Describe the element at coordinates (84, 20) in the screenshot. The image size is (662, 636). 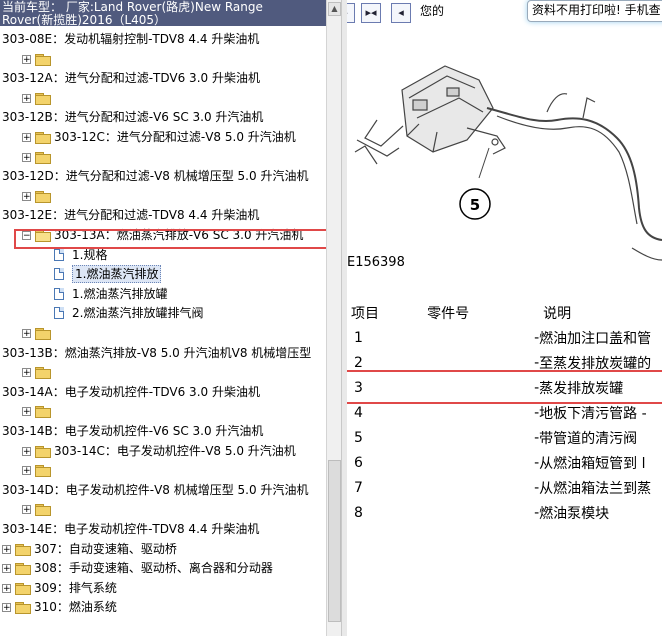
I see `vehicle-header-line2: Rover(新揽胜)2016（L405）` at that location.